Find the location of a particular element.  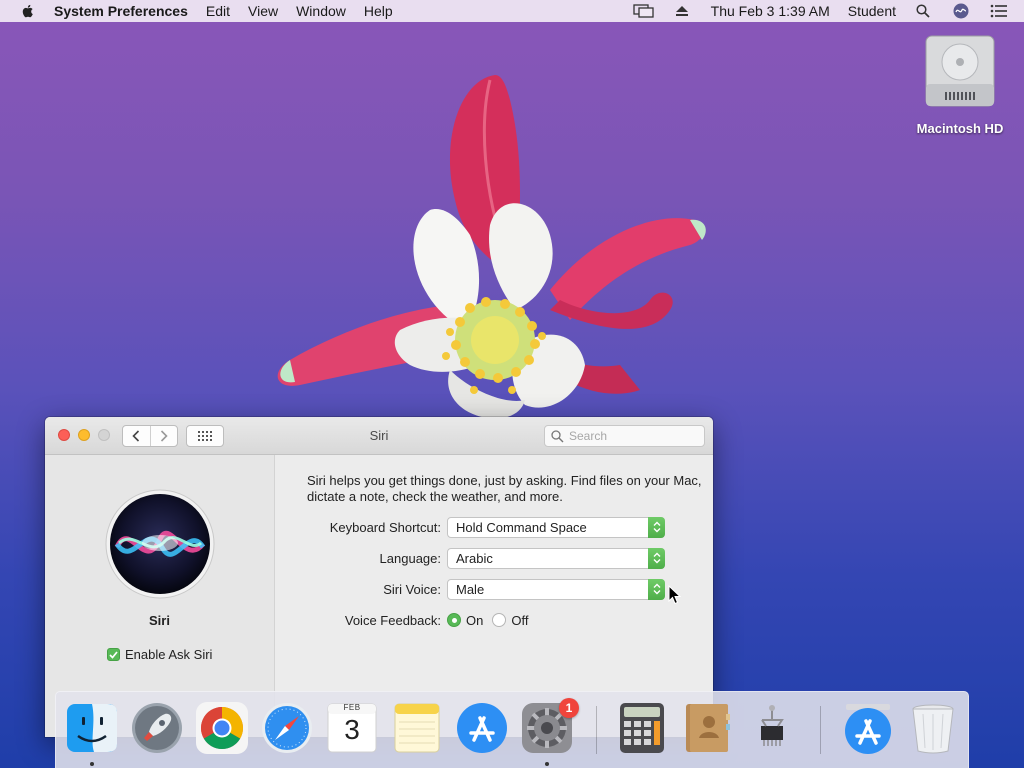

dock-app-store is located at coordinates (482, 729).